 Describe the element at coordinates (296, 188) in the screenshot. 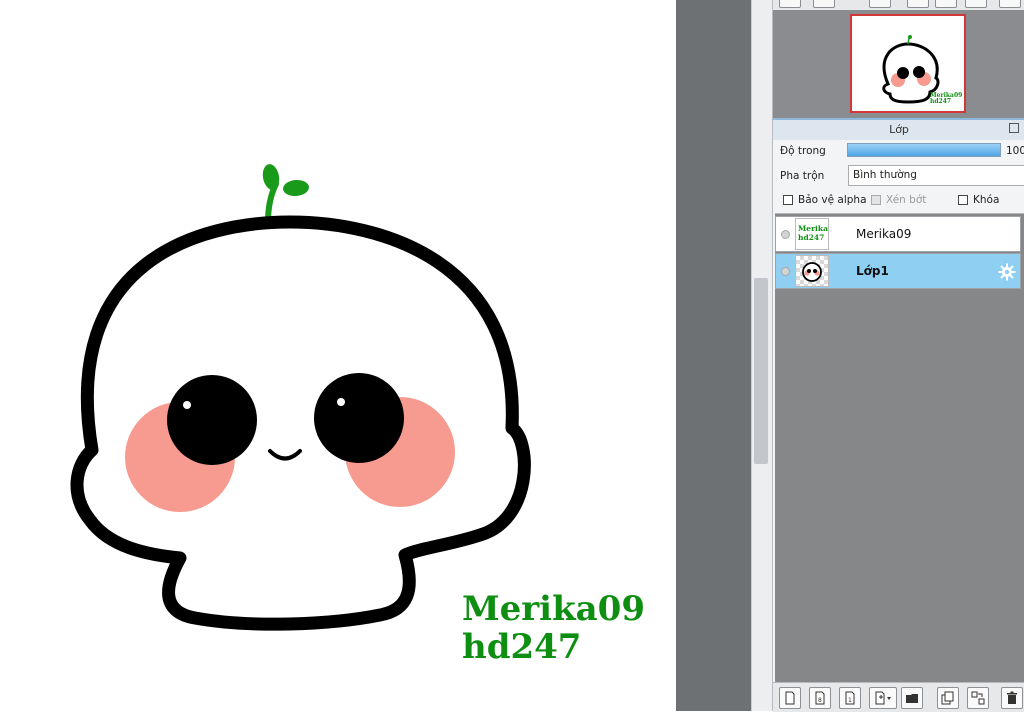

I see `sprout-leaf-right` at that location.